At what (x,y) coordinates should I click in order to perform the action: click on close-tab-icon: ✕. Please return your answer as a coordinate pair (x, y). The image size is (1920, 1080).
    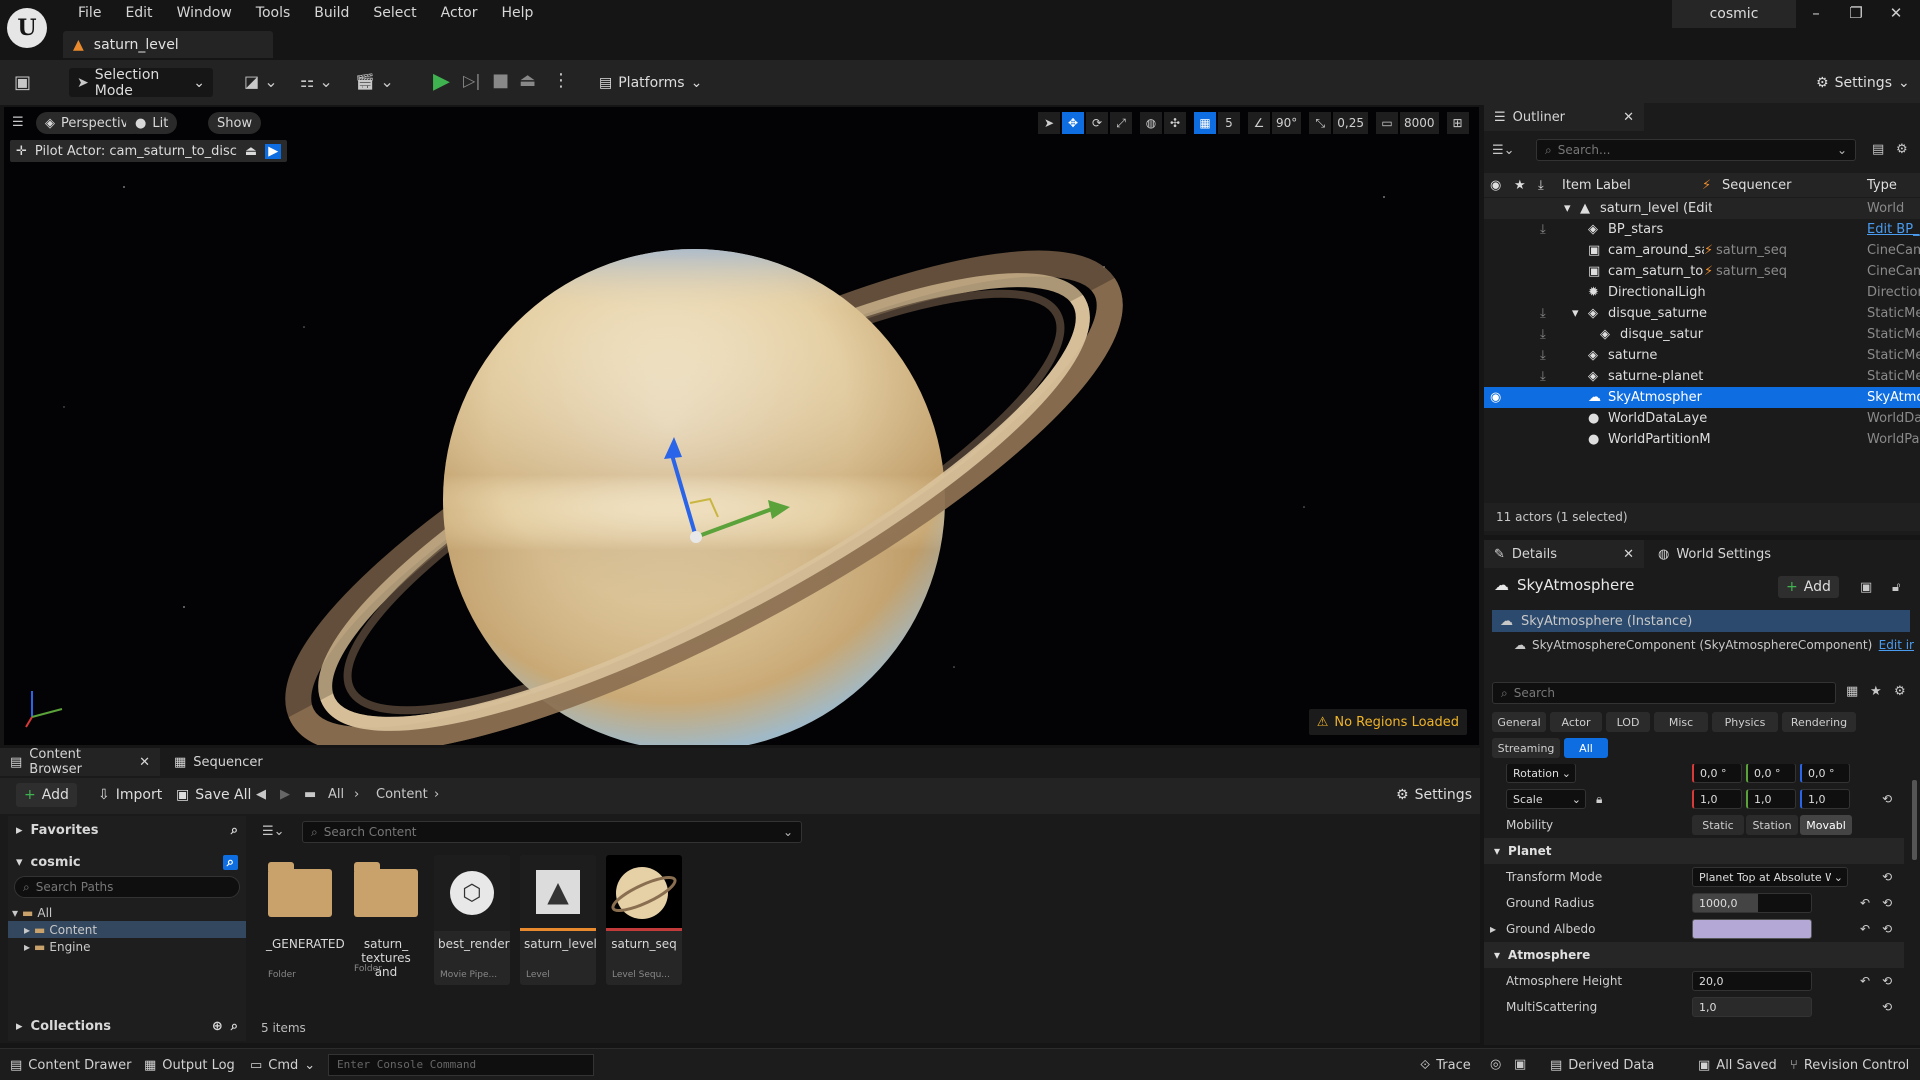
    Looking at the image, I should click on (144, 762).